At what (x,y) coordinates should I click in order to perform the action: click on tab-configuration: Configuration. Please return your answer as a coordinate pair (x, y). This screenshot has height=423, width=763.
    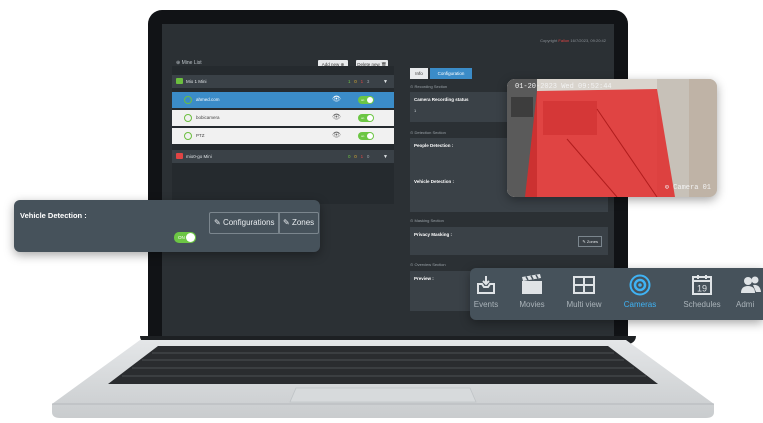
    Looking at the image, I should click on (451, 73).